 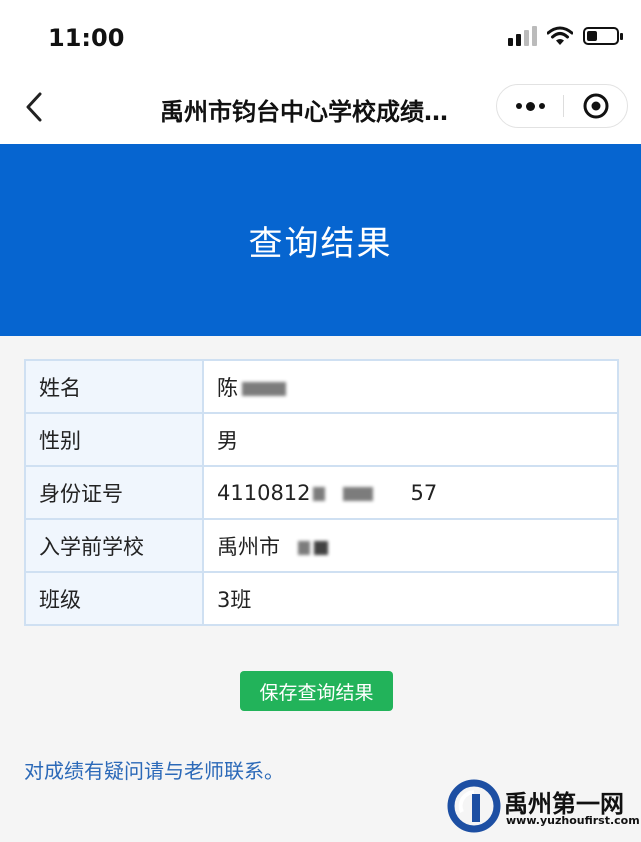 I want to click on table-row: 性别 男, so click(x=321, y=439).